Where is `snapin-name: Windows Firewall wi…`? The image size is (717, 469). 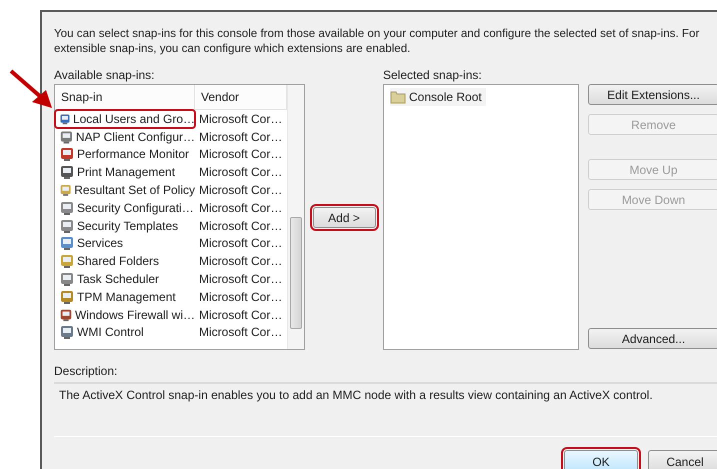
snapin-name: Windows Firewall wi… is located at coordinates (125, 315).